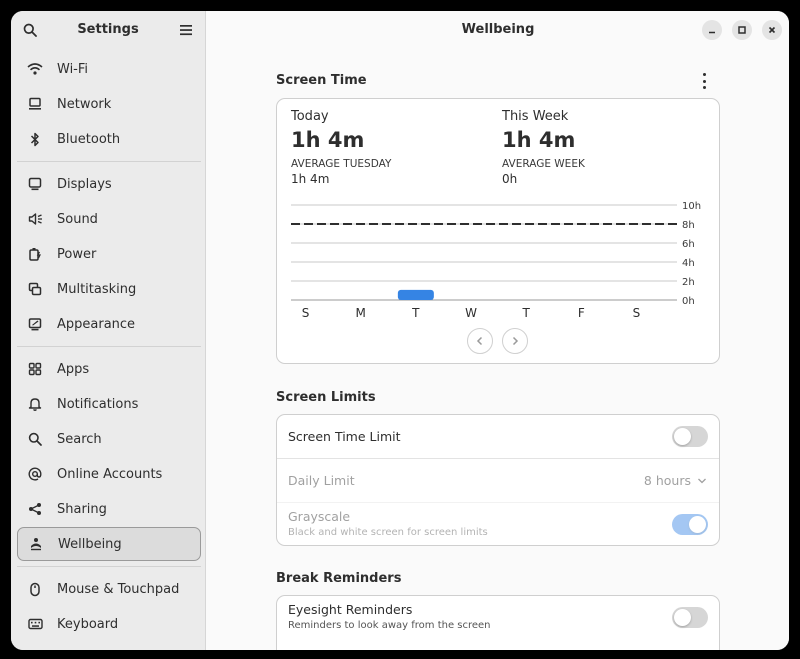 The width and height of the screenshot is (800, 659). What do you see at coordinates (667, 480) in the screenshot?
I see `daily-limit-value: 8 hours` at bounding box center [667, 480].